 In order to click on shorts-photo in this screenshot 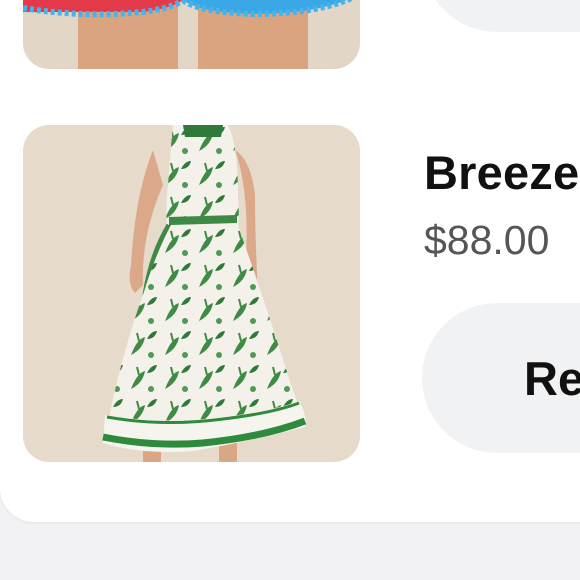, I will do `click(191, 34)`.